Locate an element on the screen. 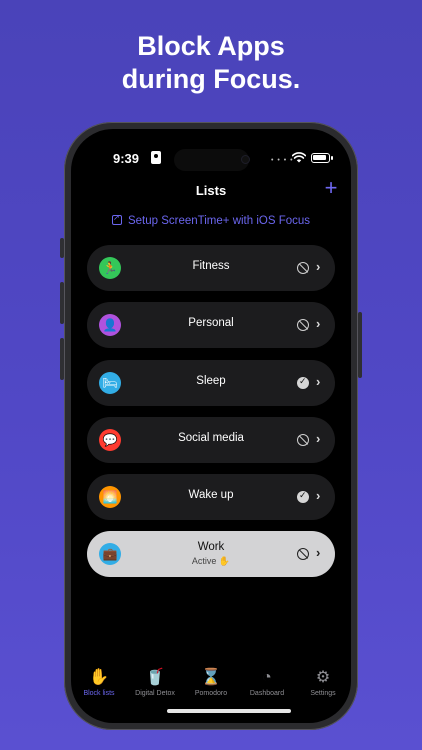  bed-icon: 🛏 is located at coordinates (110, 382).